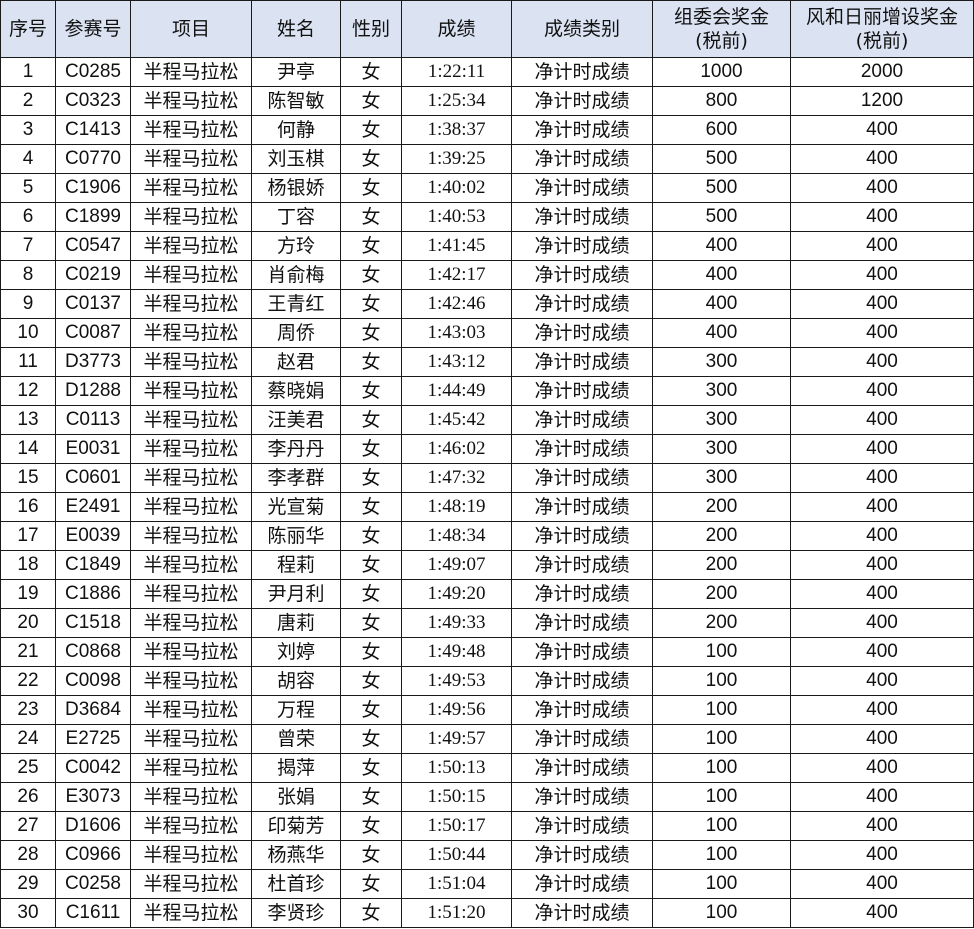 This screenshot has width=974, height=929. What do you see at coordinates (296, 594) in the screenshot?
I see `cell-name: 尹月利` at bounding box center [296, 594].